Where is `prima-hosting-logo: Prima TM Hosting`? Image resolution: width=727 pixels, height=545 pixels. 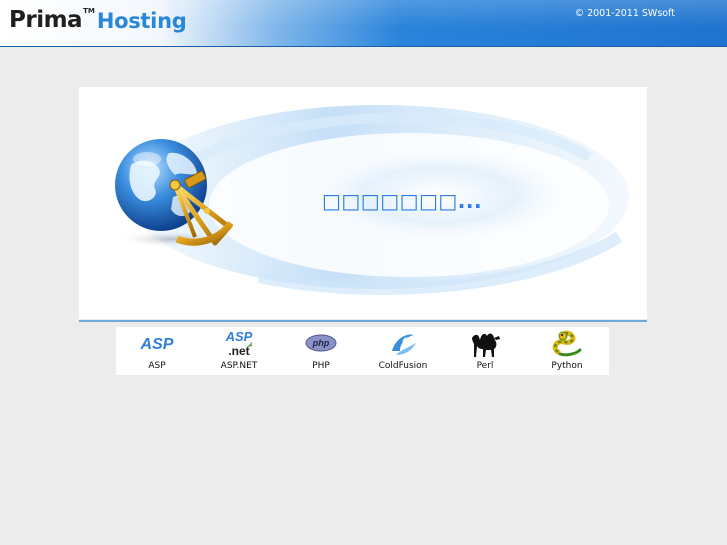
prima-hosting-logo: Prima TM Hosting is located at coordinates (98, 23).